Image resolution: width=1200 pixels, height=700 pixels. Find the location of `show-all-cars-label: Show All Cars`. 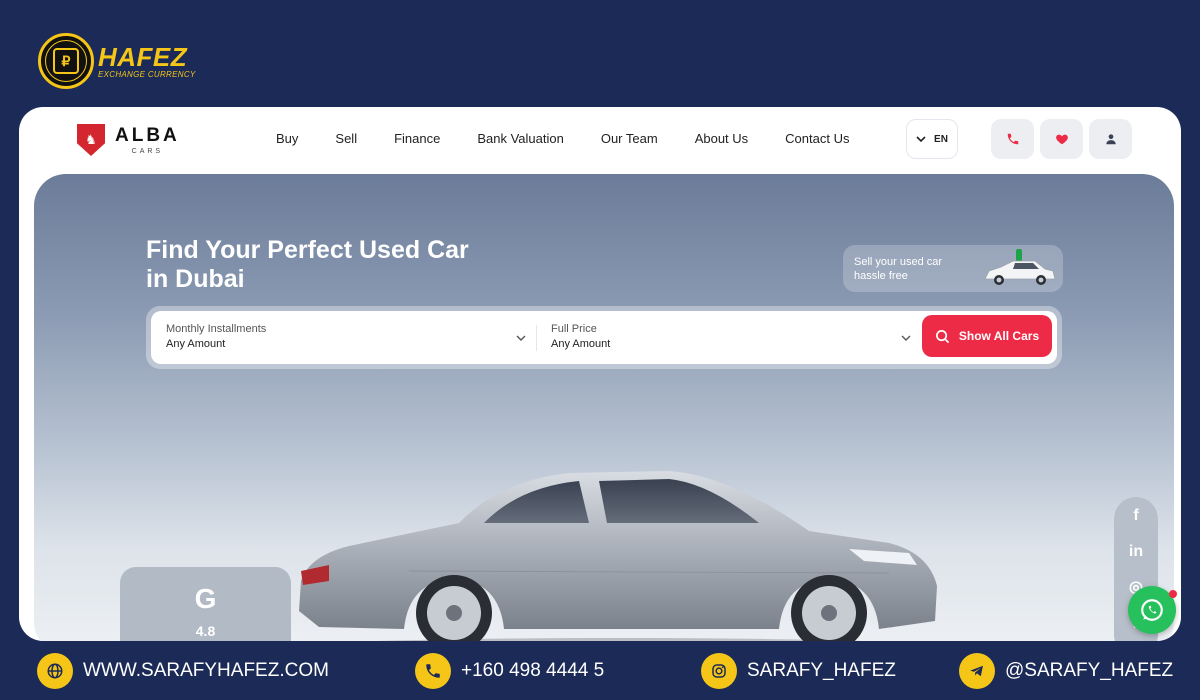

show-all-cars-label: Show All Cars is located at coordinates (999, 336).